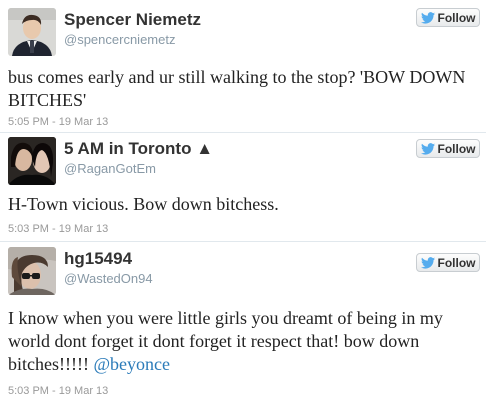  I want to click on display-name: 5 AM in Toronto ▲, so click(138, 149).